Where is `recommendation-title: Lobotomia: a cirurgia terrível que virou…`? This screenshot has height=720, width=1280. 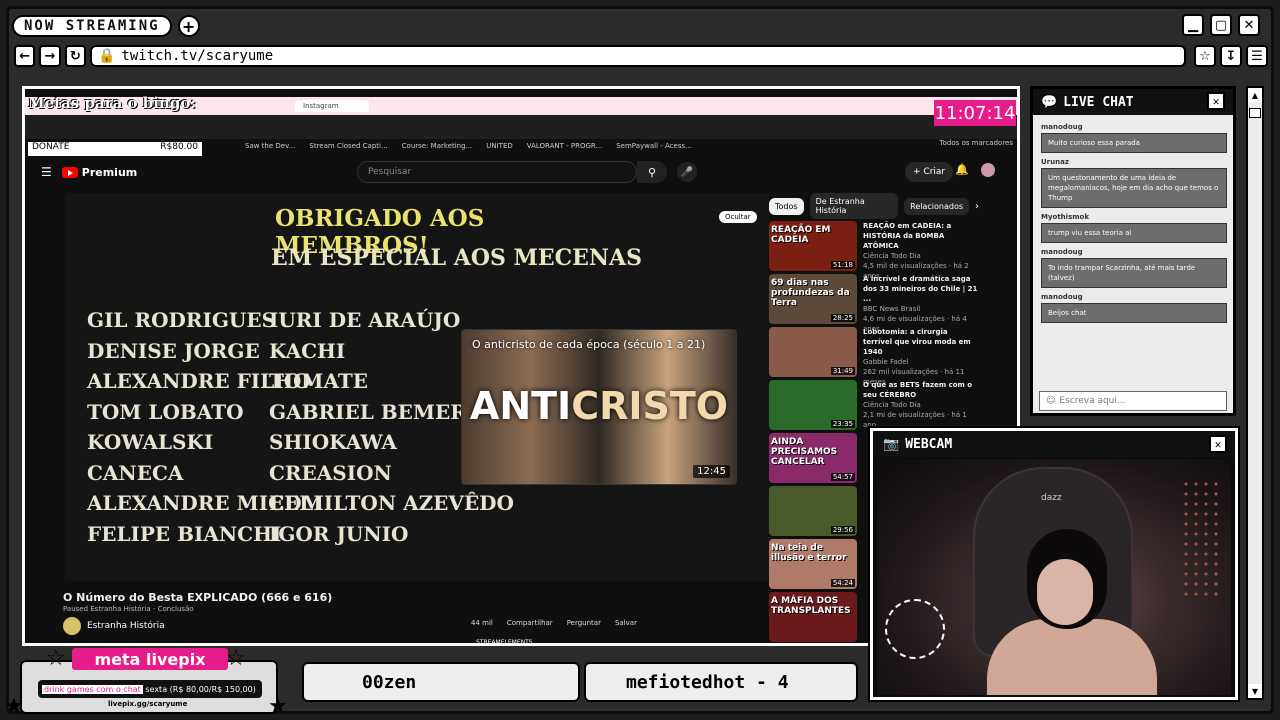
recommendation-title: Lobotomia: a cirurgia terrível que virou… is located at coordinates (921, 342).